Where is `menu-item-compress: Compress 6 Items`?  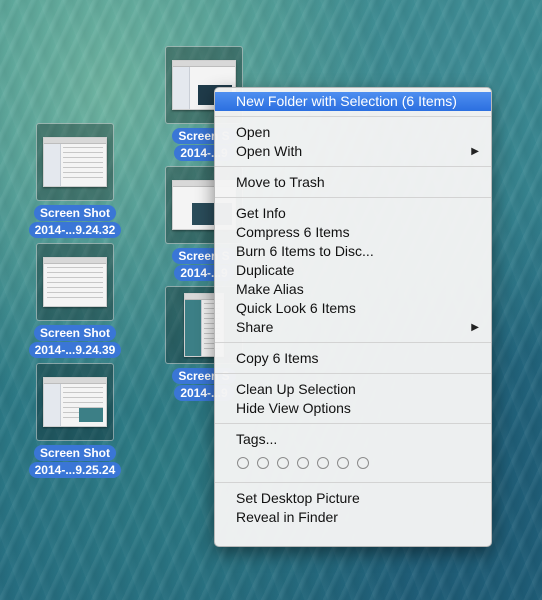 menu-item-compress: Compress 6 Items is located at coordinates (353, 232).